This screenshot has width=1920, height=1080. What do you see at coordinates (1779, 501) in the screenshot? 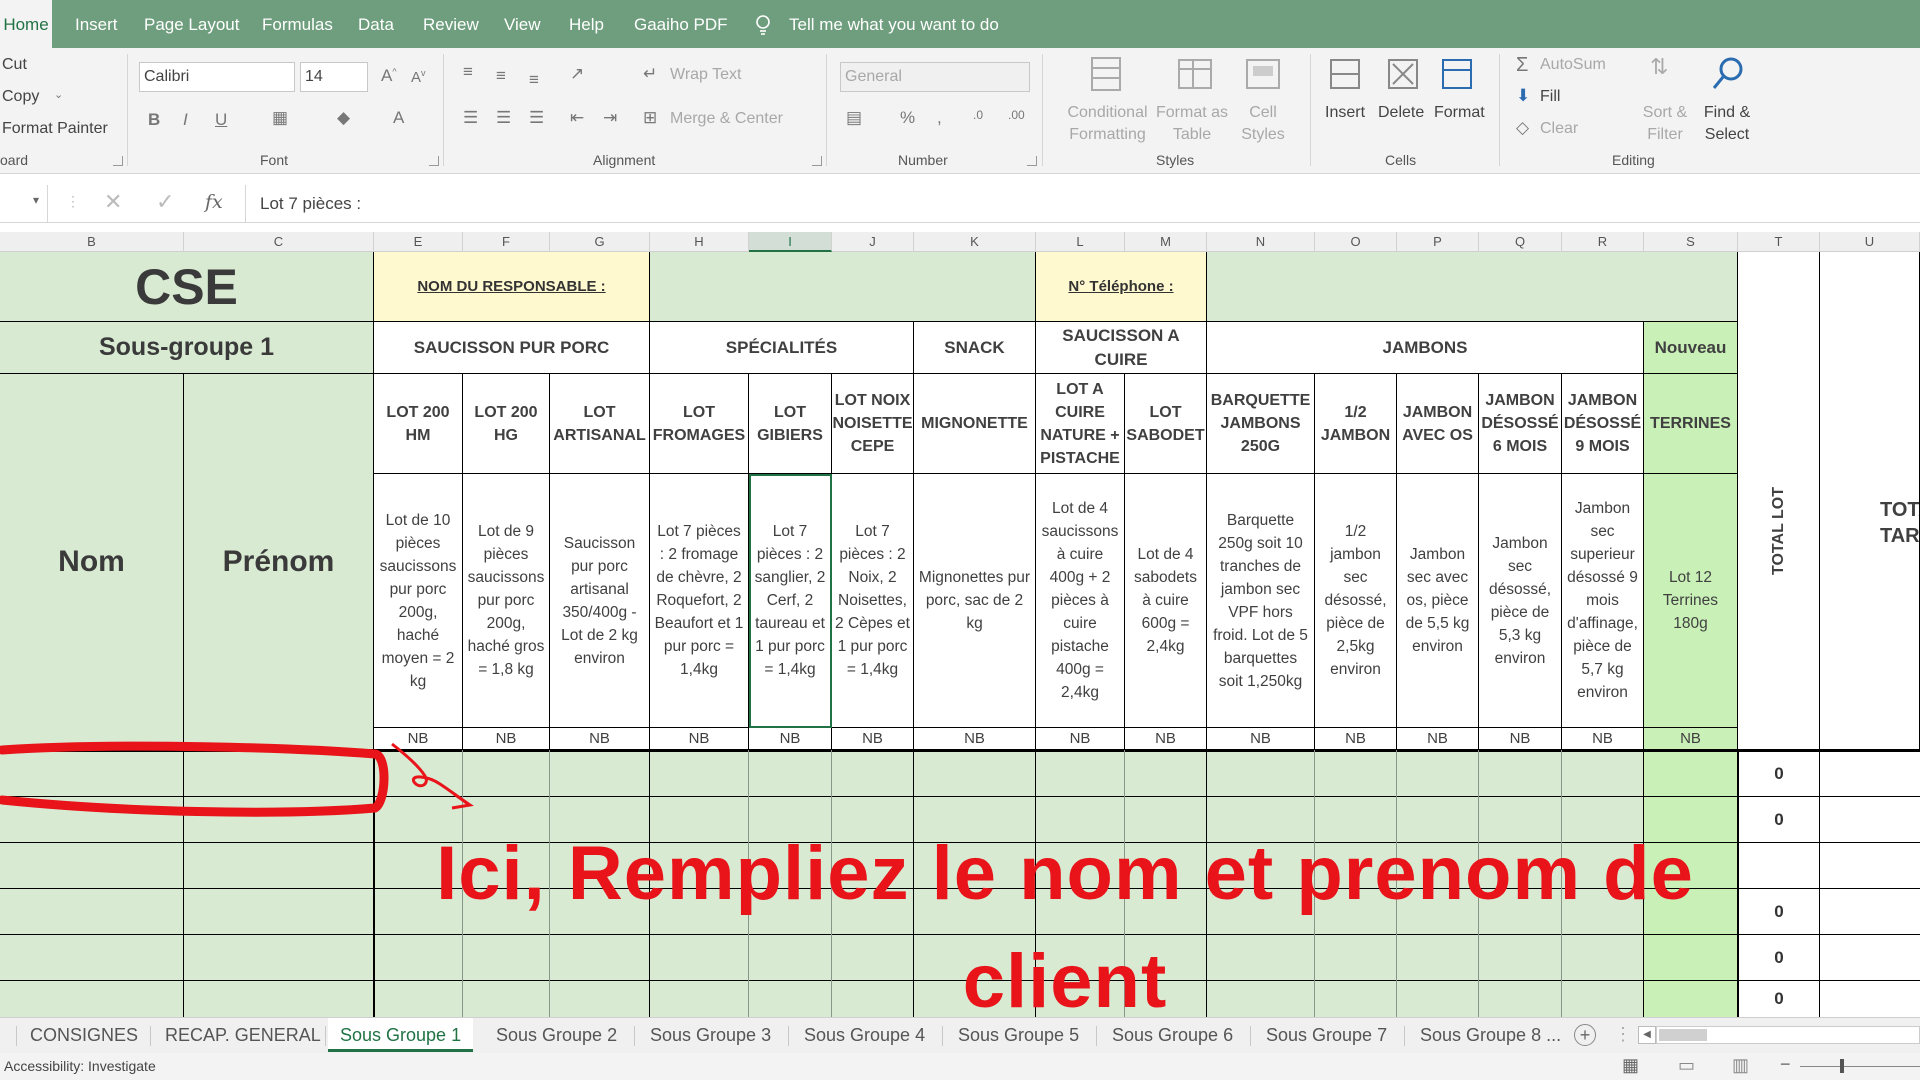
I see `total-lot-header: TOTAL LOT` at bounding box center [1779, 501].